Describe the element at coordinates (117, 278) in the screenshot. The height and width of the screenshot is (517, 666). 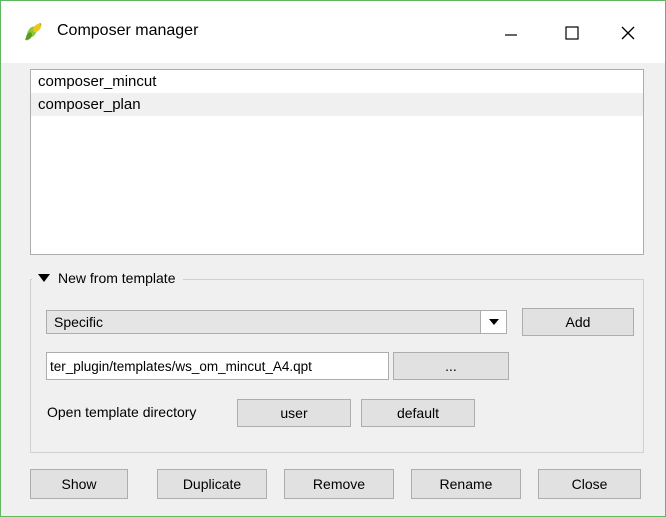
I see `group-title-label: New from template` at that location.